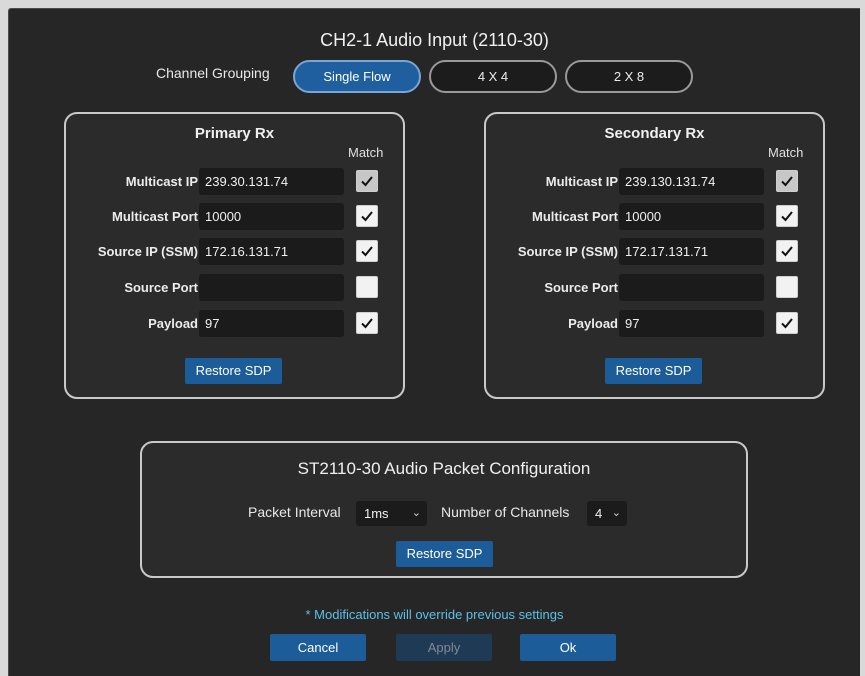  I want to click on primary-source-port-input, so click(271, 287).